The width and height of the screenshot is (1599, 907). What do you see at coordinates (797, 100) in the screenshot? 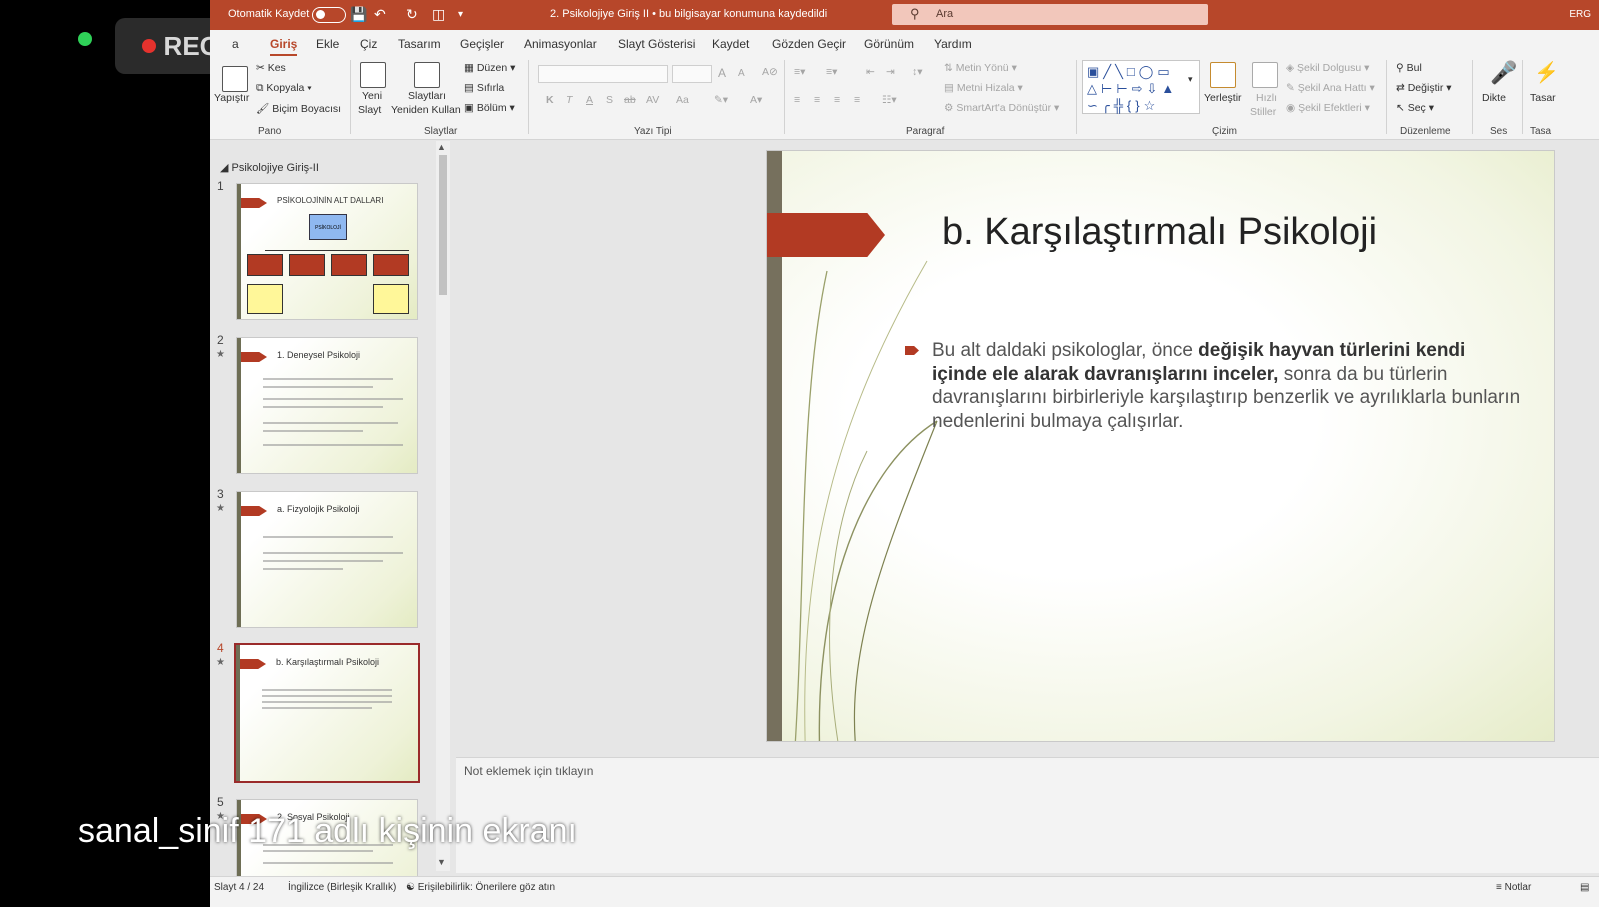
I see `align-left-icon: ≡` at bounding box center [797, 100].